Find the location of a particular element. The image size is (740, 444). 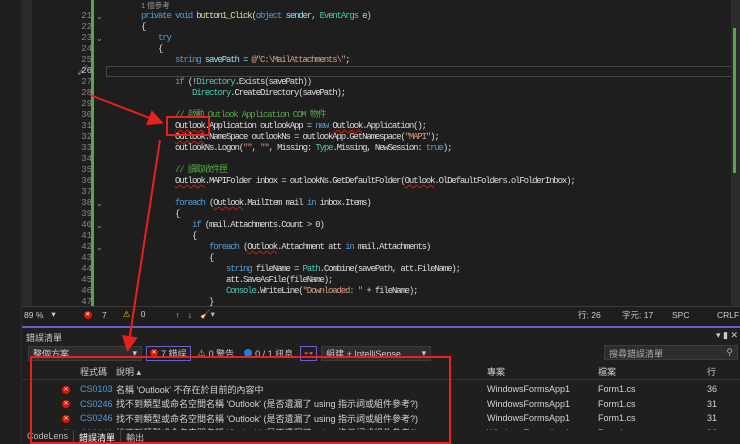

vertical-scrollbar is located at coordinates (735, 153).